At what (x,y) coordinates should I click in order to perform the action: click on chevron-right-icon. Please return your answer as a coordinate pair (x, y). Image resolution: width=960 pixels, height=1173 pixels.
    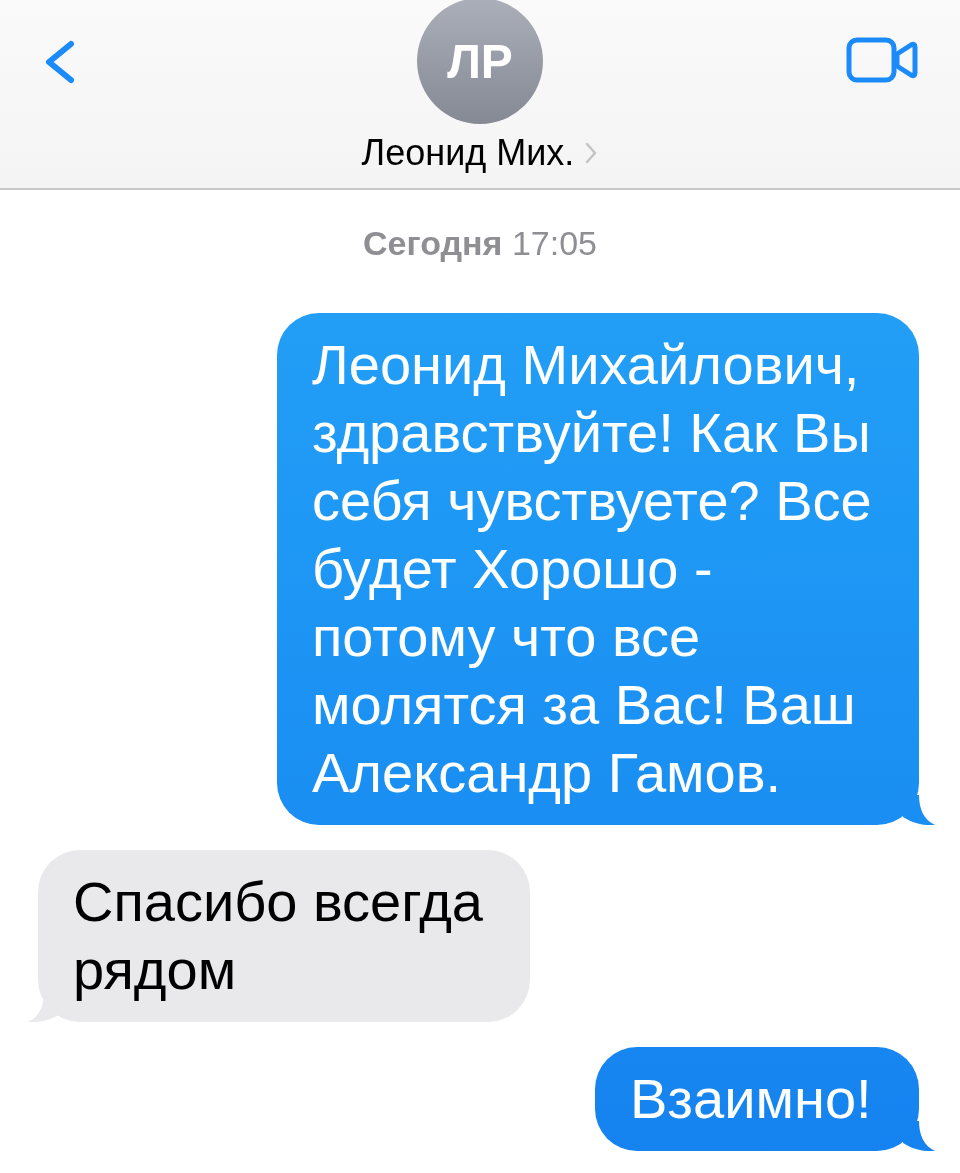
    Looking at the image, I should click on (591, 153).